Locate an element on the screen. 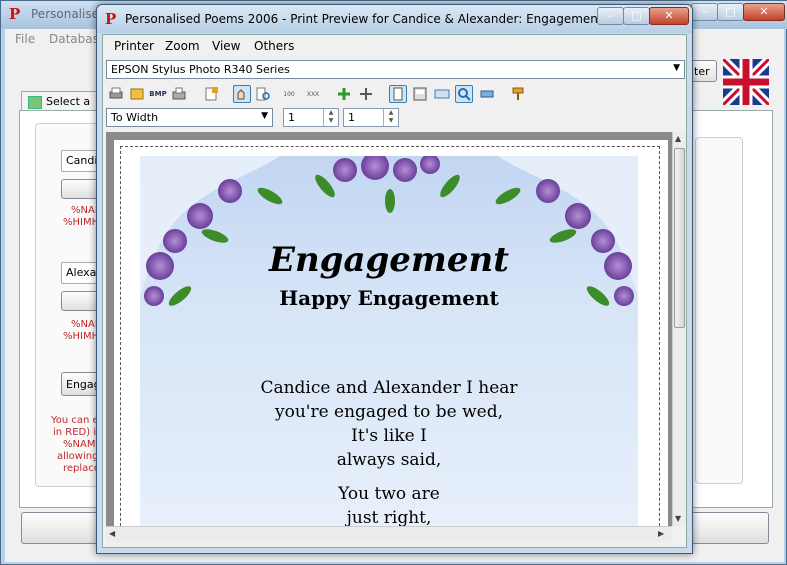  zoom-select: To Width ▼ is located at coordinates (189, 117).